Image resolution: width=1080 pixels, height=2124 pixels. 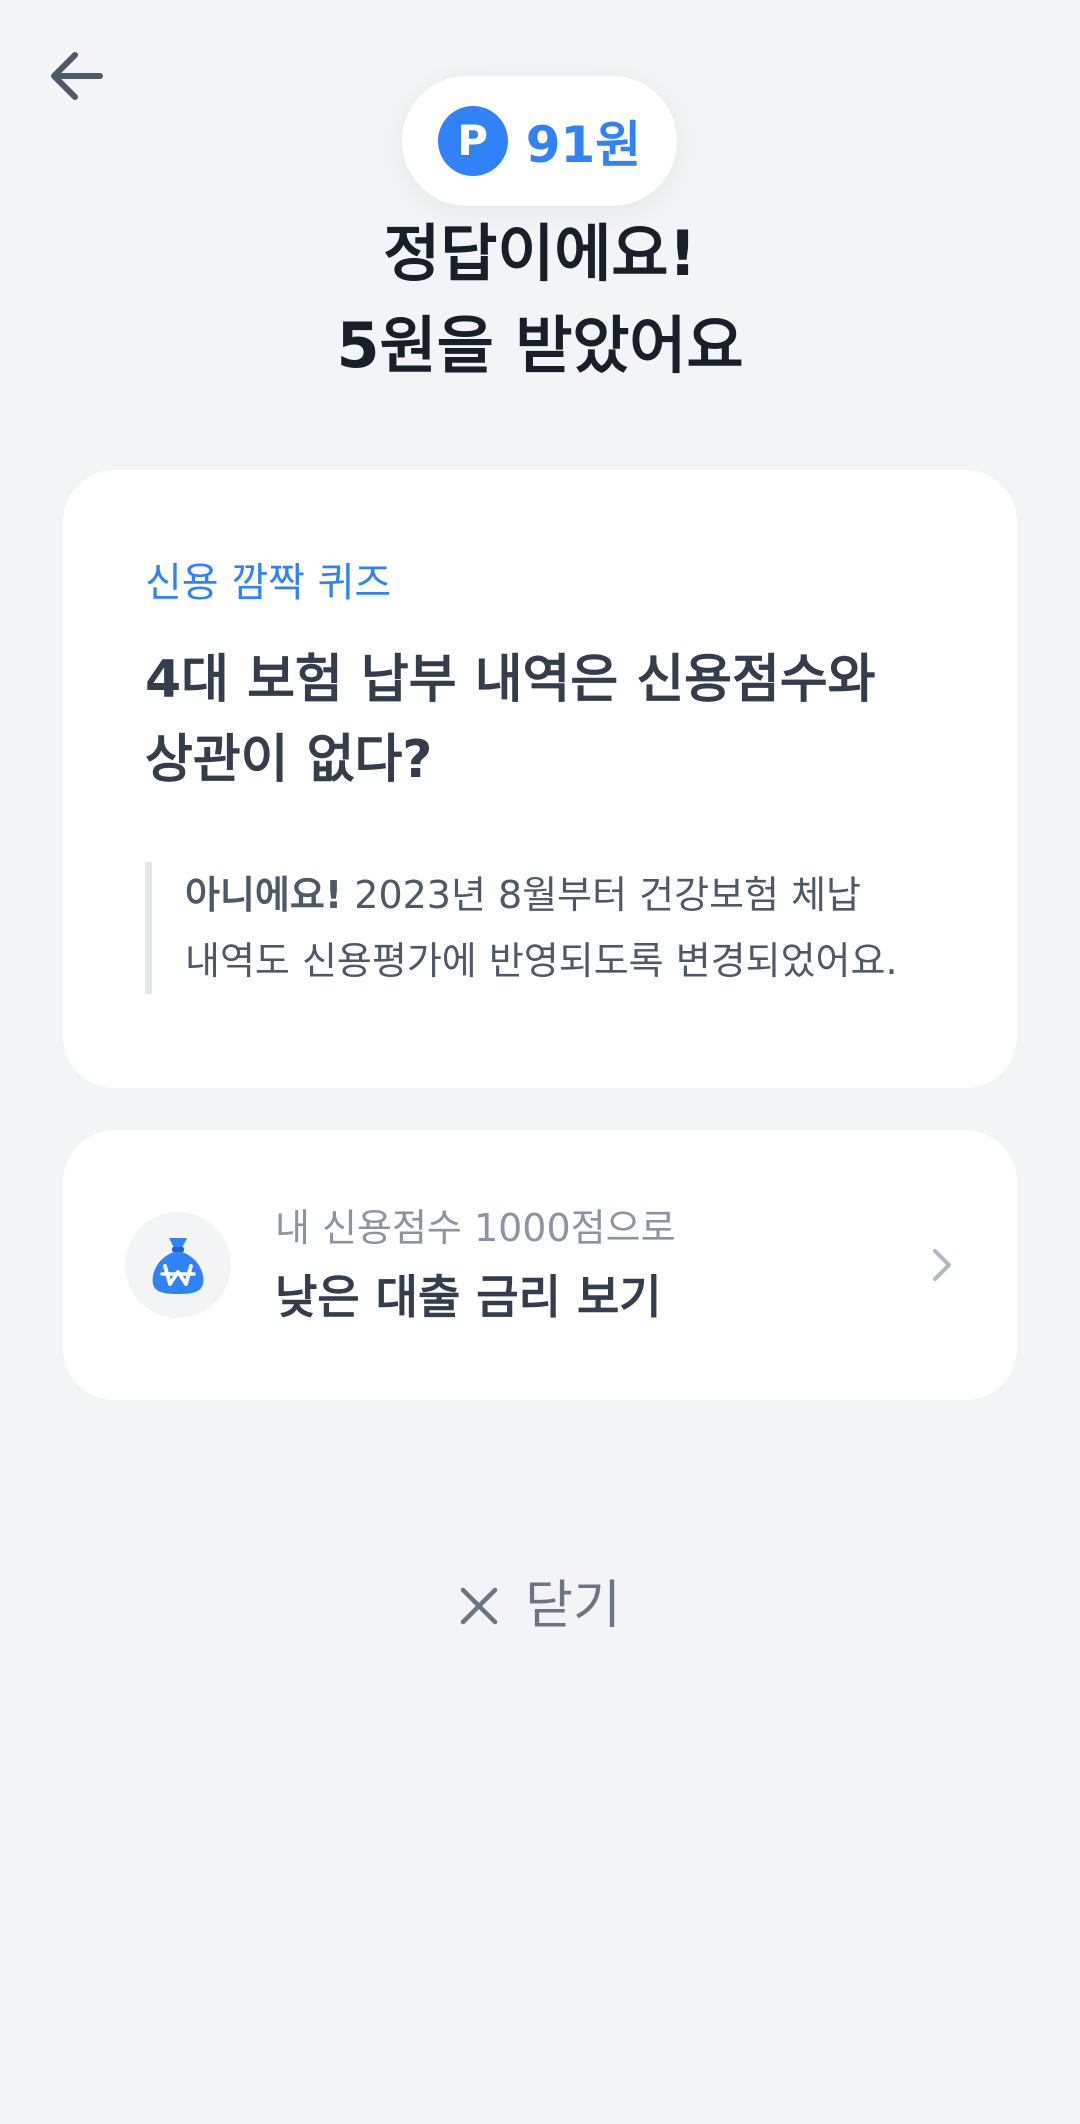 I want to click on points-balance-badge: P 91원, so click(x=539, y=141).